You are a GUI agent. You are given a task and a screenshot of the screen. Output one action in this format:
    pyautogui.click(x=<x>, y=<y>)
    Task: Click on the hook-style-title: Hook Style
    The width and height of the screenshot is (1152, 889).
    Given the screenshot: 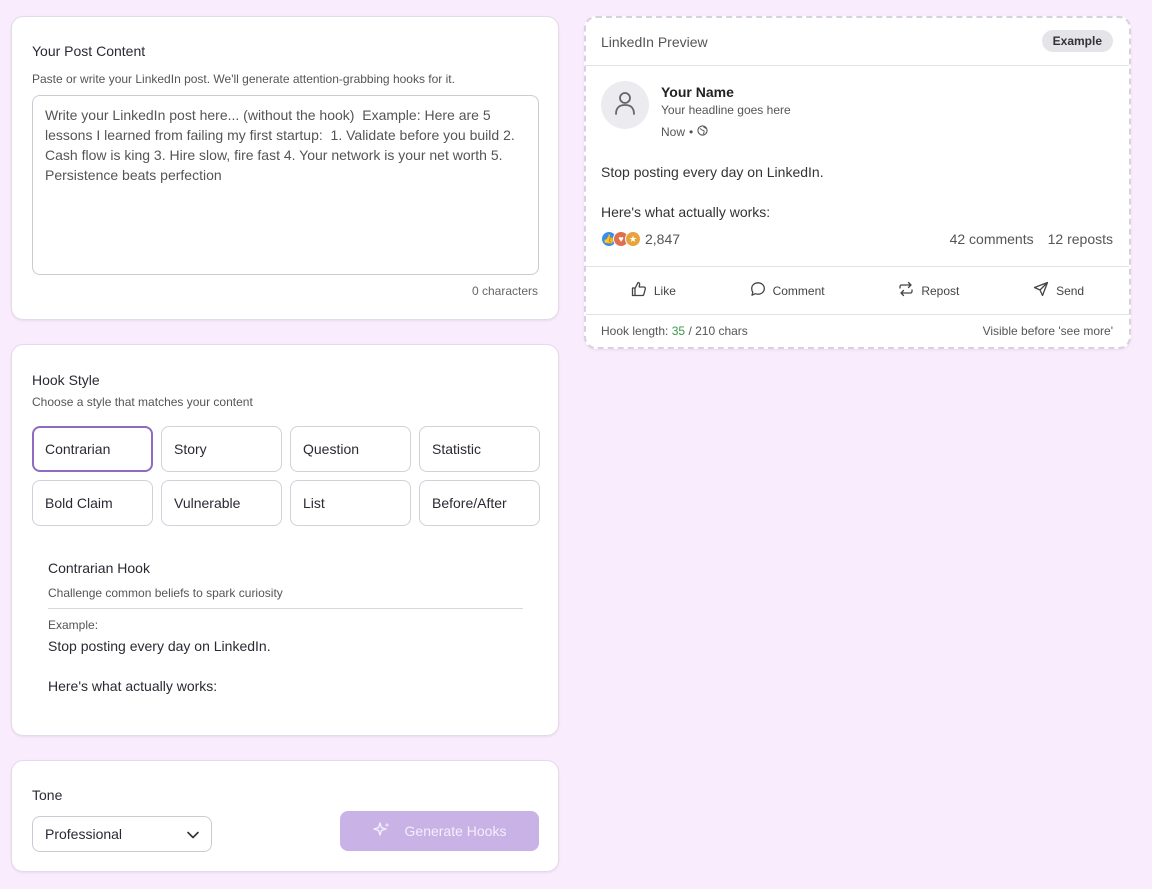 What is the action you would take?
    pyautogui.click(x=66, y=380)
    